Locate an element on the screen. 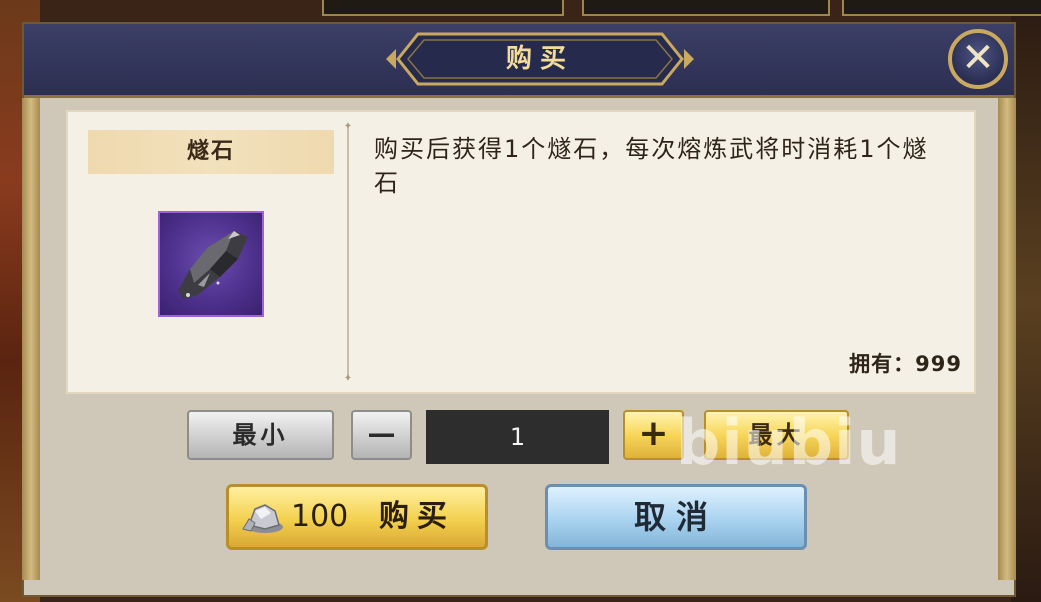  cancel-button: 取消 is located at coordinates (676, 517).